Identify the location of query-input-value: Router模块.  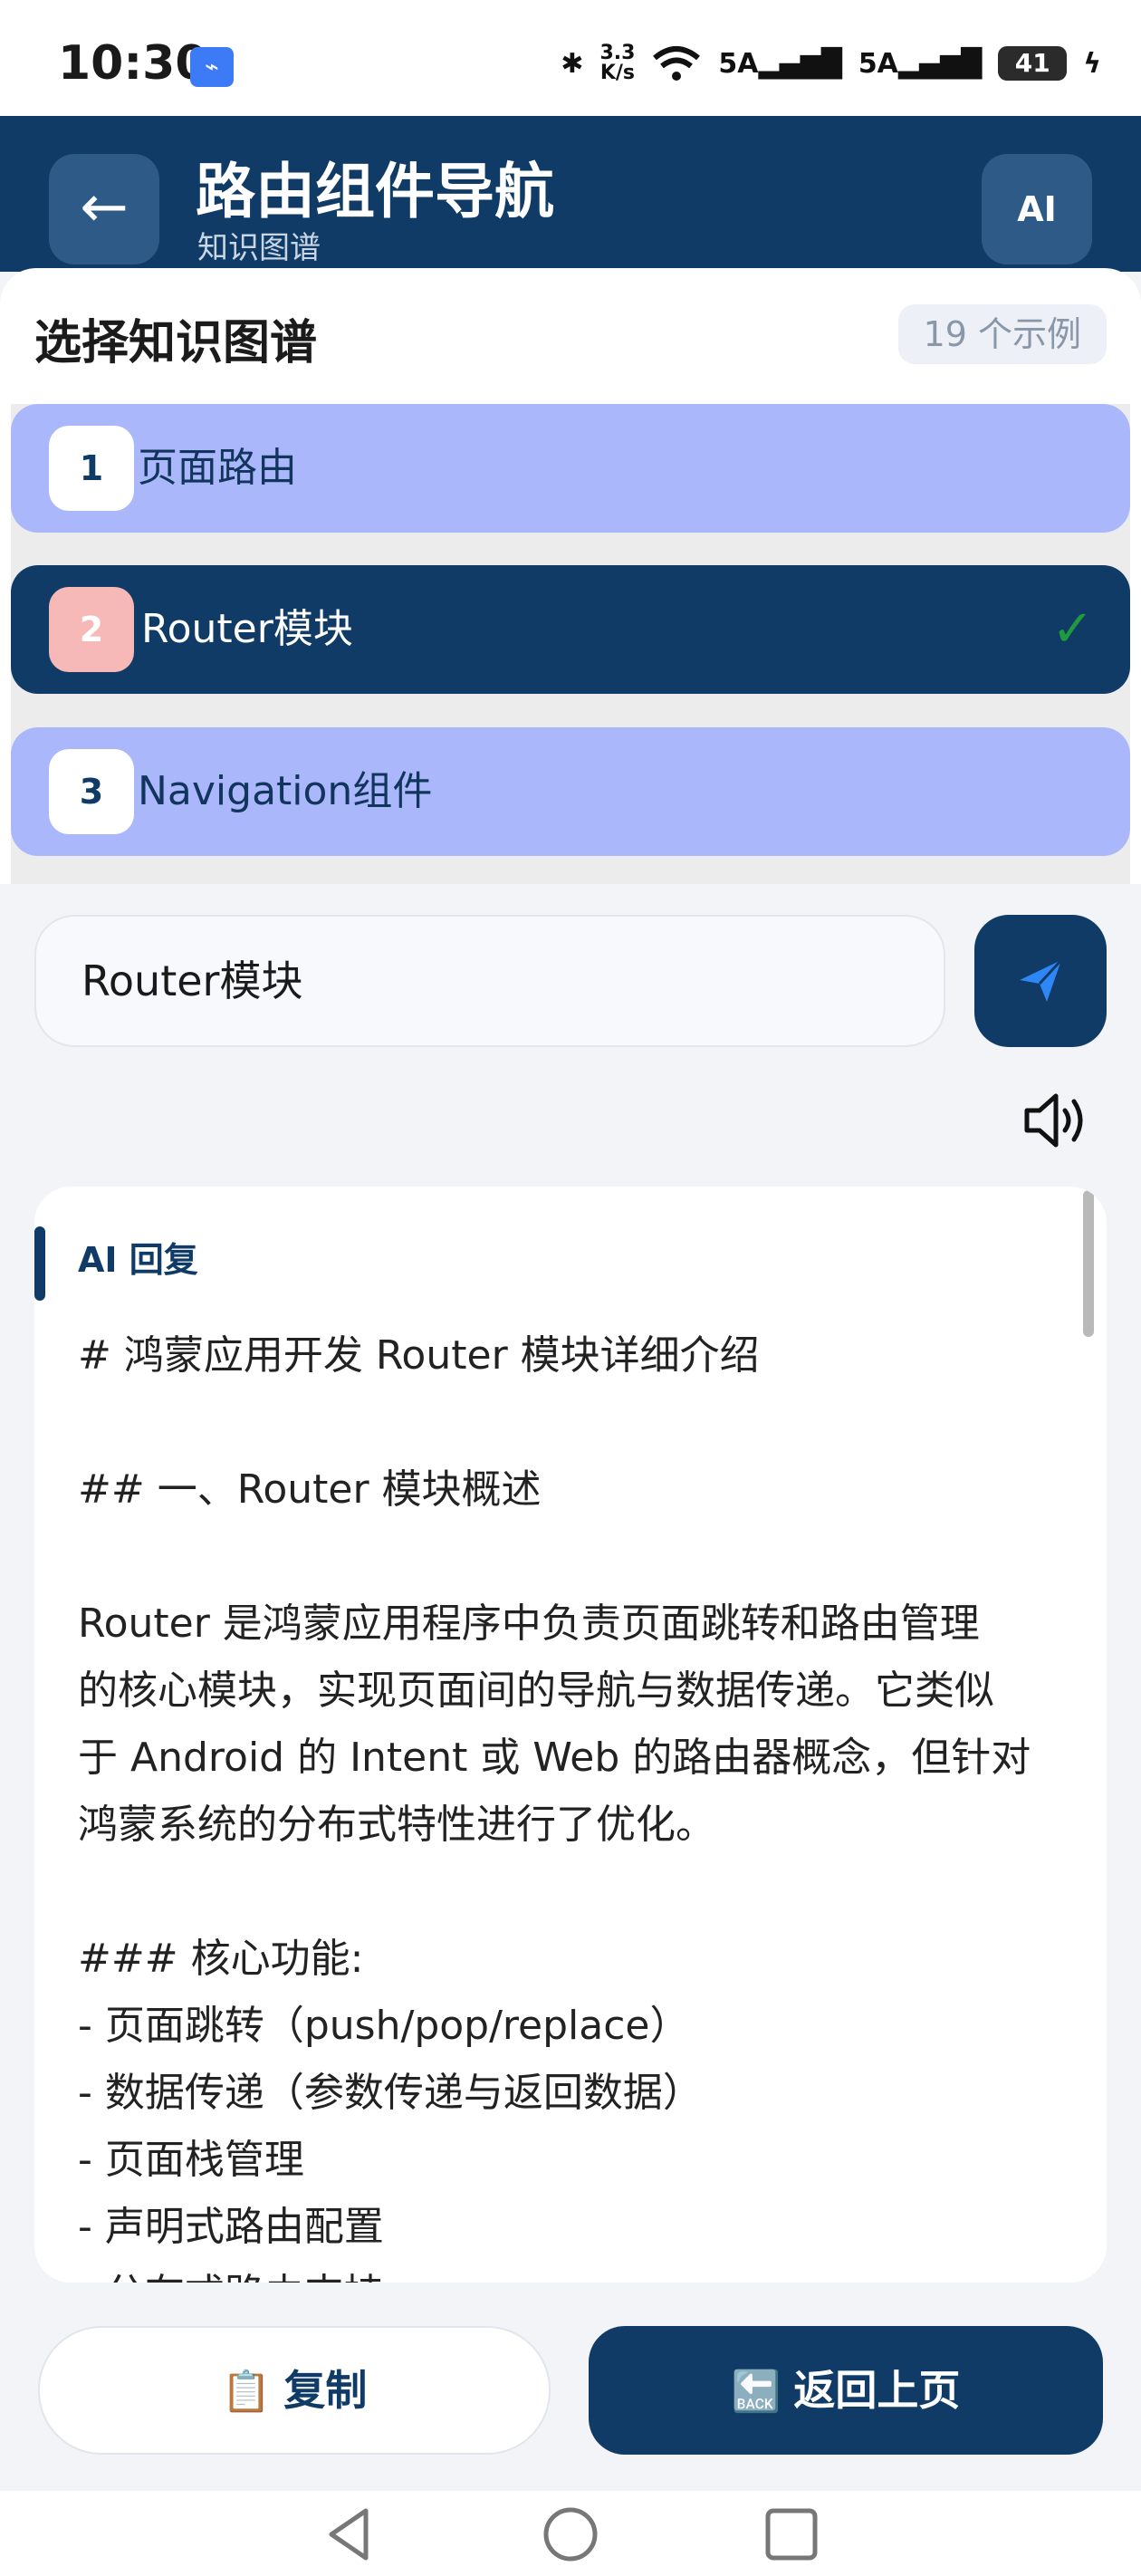
(193, 980).